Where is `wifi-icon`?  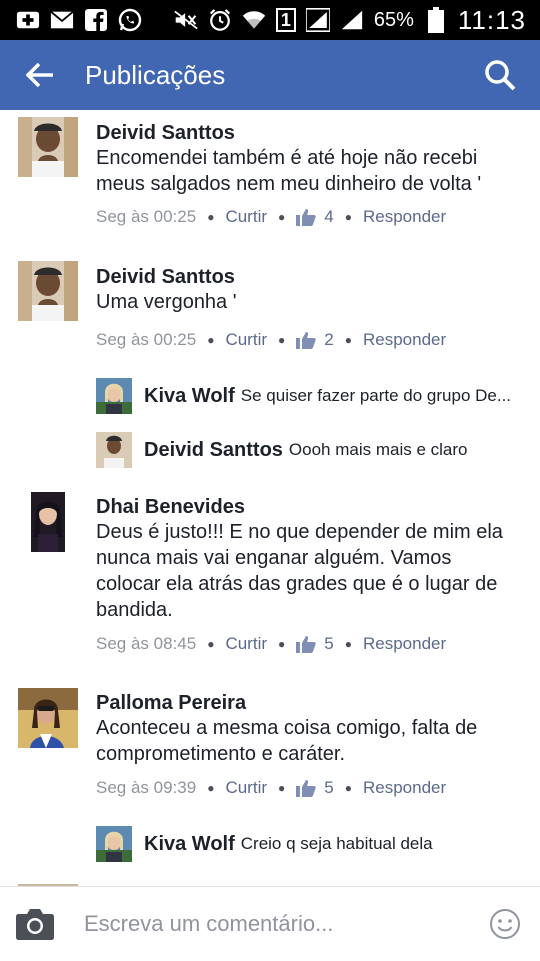 wifi-icon is located at coordinates (254, 20).